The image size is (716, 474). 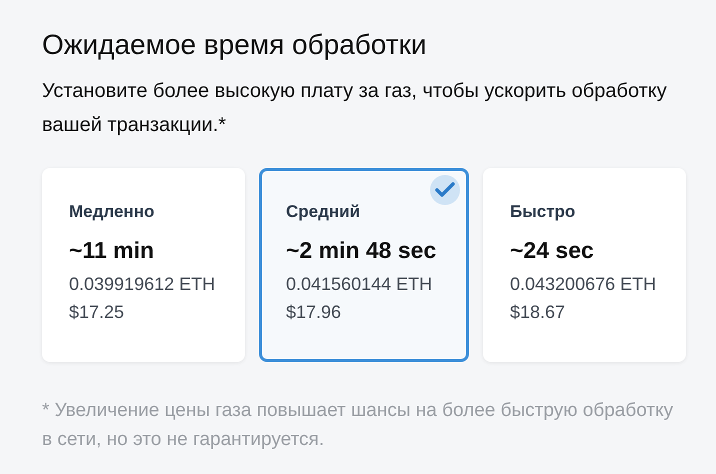 I want to click on speed-label: Быстро, so click(x=543, y=212).